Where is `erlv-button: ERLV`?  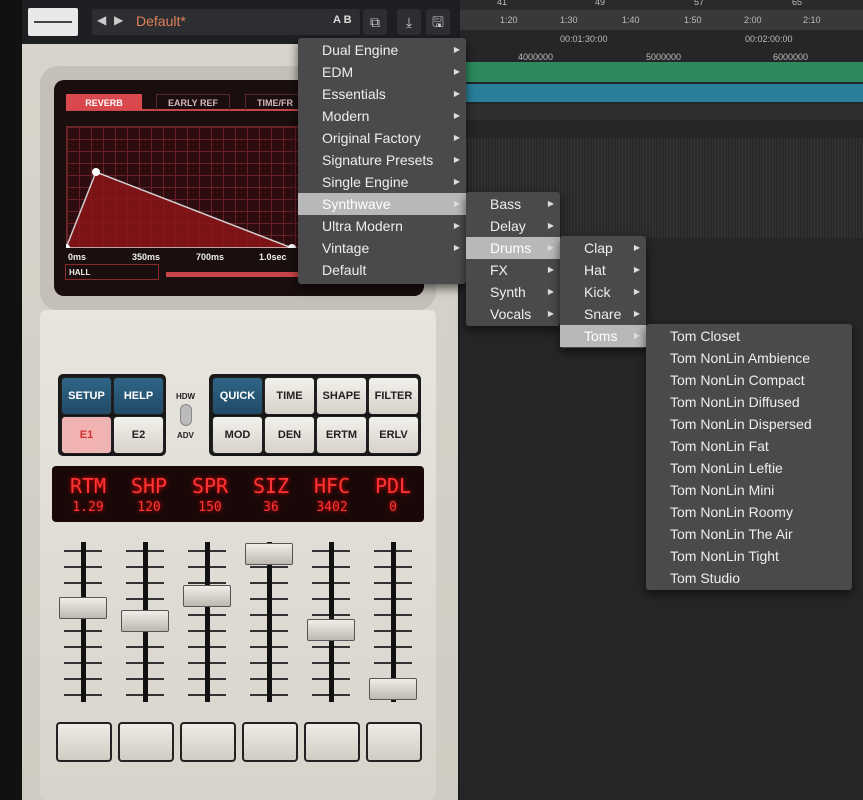 erlv-button: ERLV is located at coordinates (393, 435).